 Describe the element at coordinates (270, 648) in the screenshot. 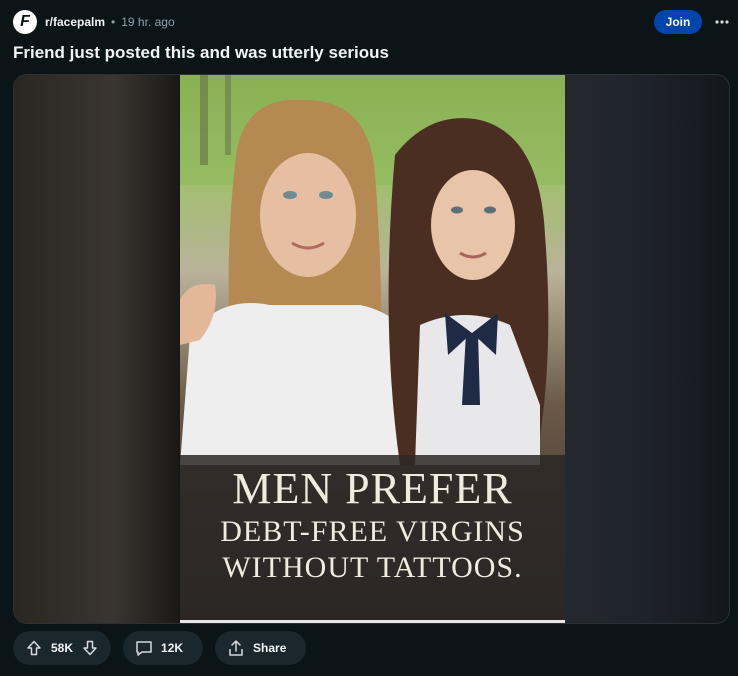

I see `share-label: Share` at that location.